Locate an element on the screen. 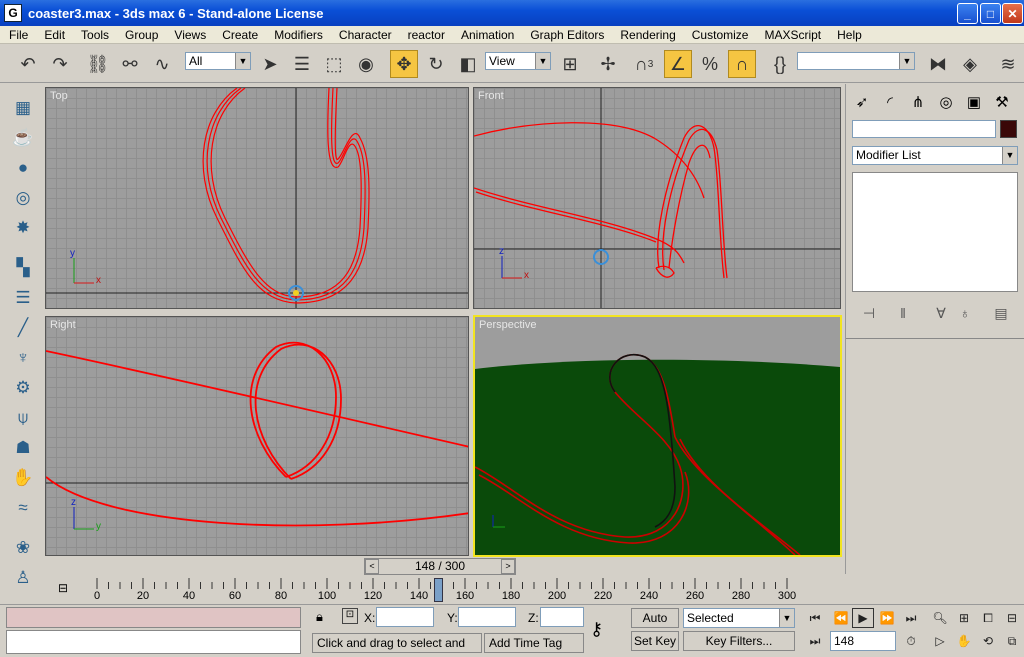 This screenshot has height=657, width=1024. menu-reactor: reactor is located at coordinates (425, 35).